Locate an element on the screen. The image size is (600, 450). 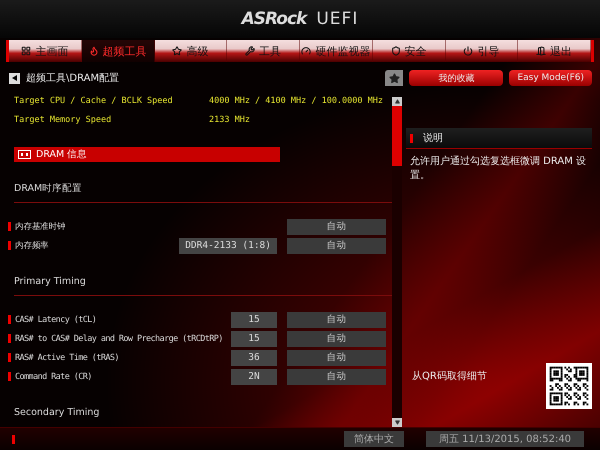
info-label: Target Memory Speed is located at coordinates (63, 120).